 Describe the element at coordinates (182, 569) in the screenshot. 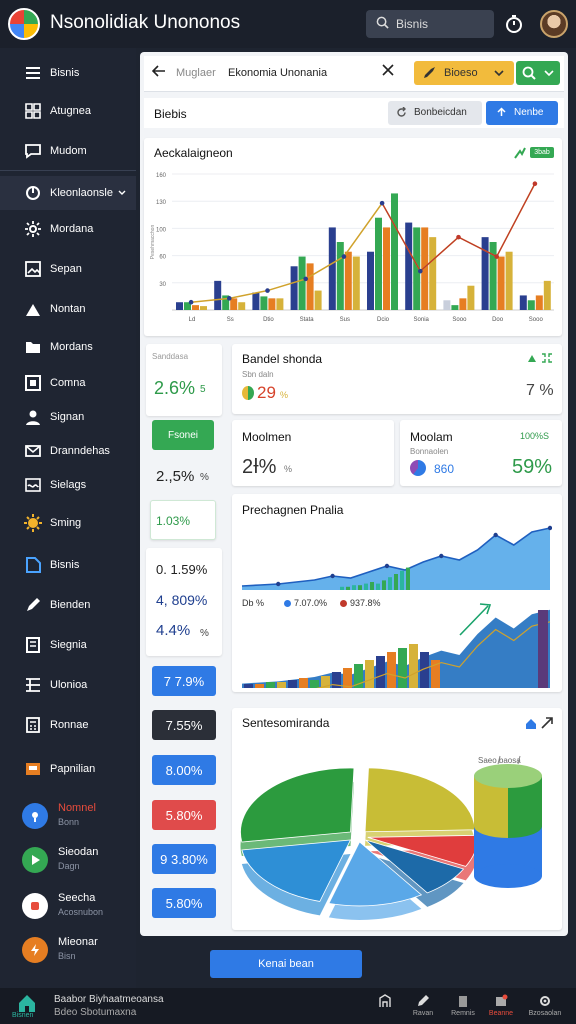

I see `metric-value: 0. 1.59%` at that location.